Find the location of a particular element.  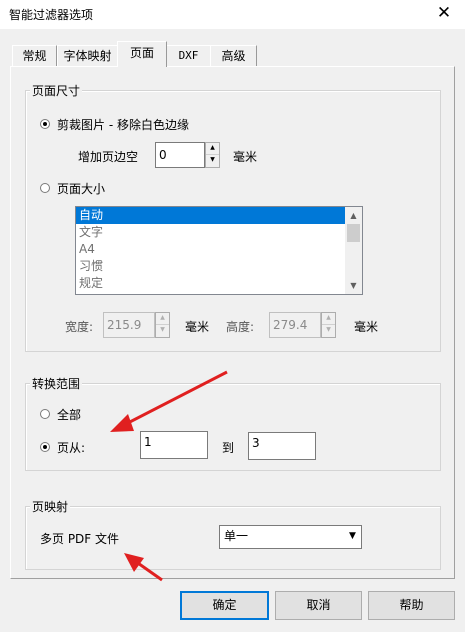

all-pages-radio is located at coordinates (45, 414).